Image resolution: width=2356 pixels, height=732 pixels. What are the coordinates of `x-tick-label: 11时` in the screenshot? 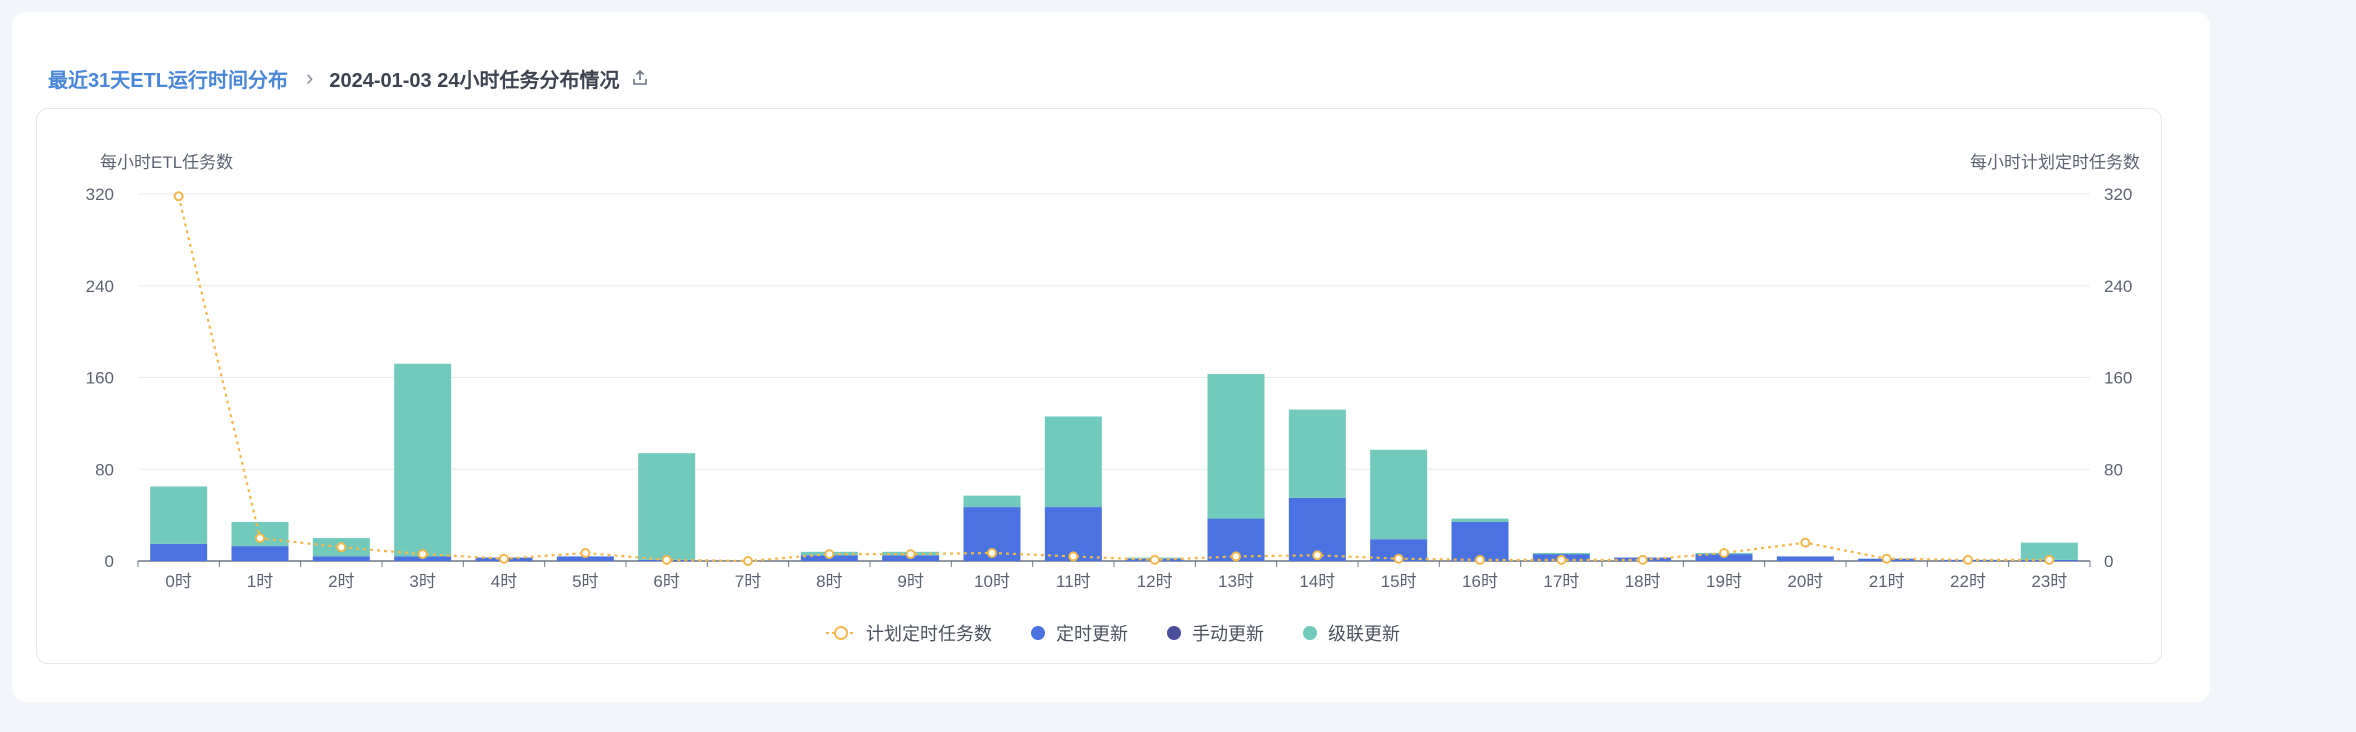 It's located at (1073, 581).